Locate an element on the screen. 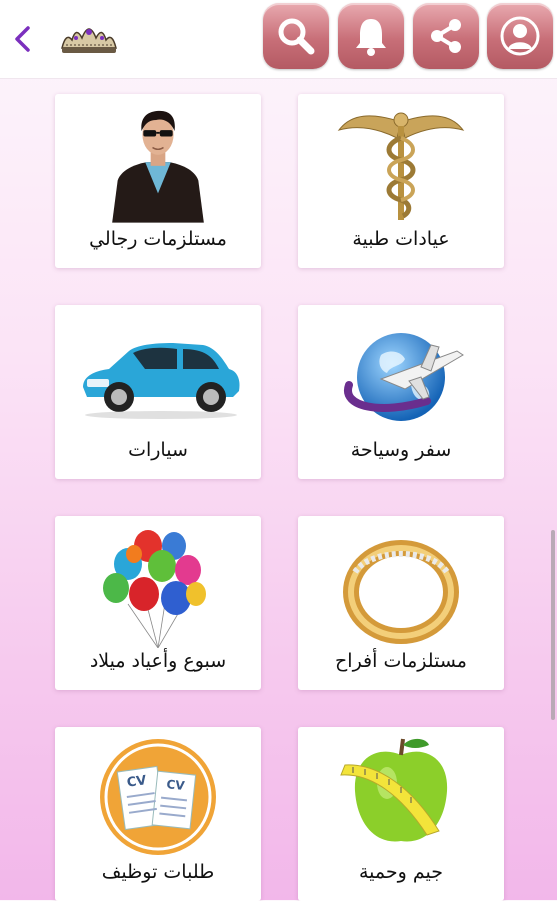  top-bar is located at coordinates (278, 39).